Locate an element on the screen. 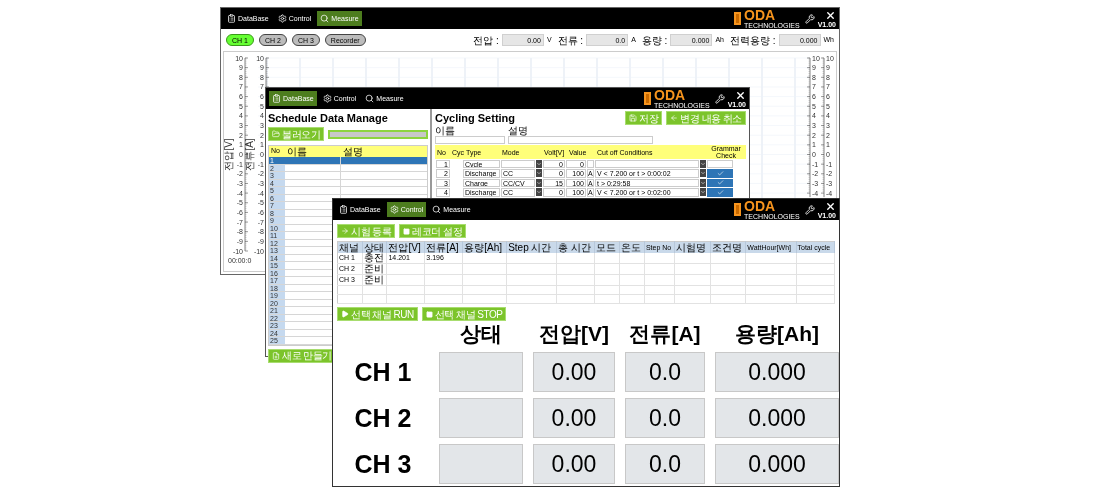 The width and height of the screenshot is (1100, 492). axis-title: 전류[A] is located at coordinates (249, 154).